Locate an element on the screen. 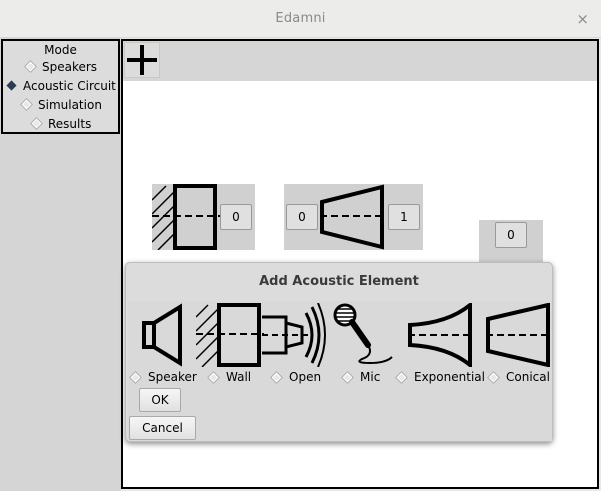 Image resolution: width=601 pixels, height=491 pixels. toolbar is located at coordinates (360, 61).